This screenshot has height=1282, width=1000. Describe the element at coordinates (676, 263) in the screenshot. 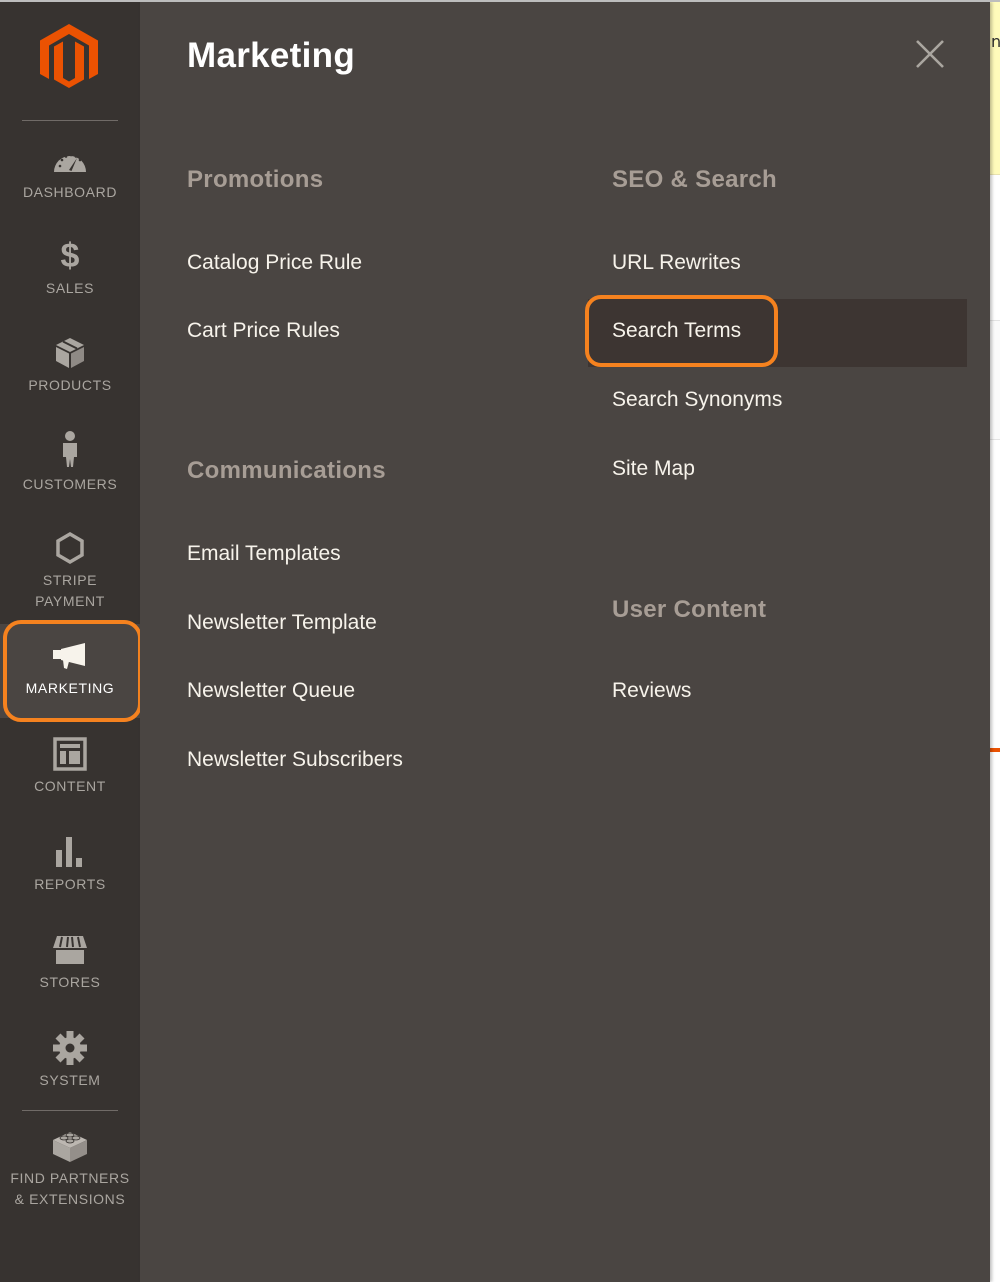

I see `menu-link-url-rewrites: URL Rewrites` at that location.